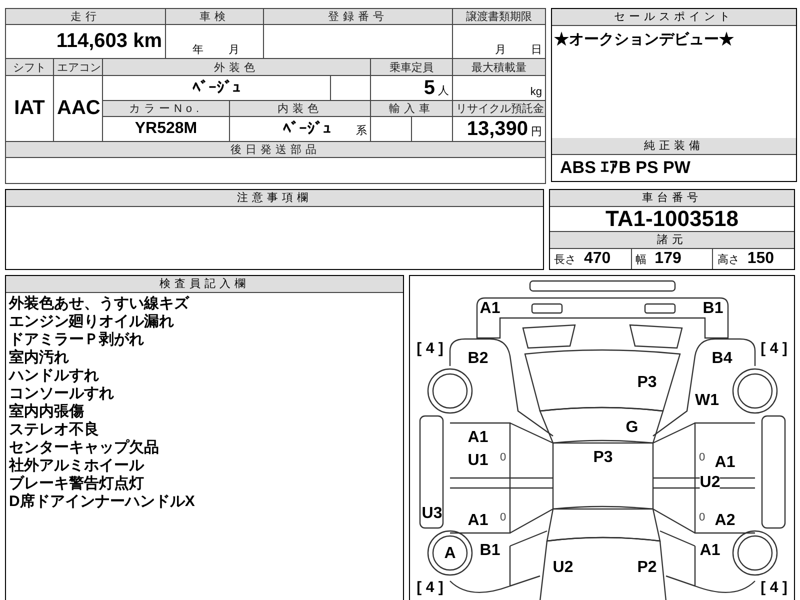 The height and width of the screenshot is (600, 800). What do you see at coordinates (29, 108) in the screenshot?
I see `shift-value: IAT` at bounding box center [29, 108].